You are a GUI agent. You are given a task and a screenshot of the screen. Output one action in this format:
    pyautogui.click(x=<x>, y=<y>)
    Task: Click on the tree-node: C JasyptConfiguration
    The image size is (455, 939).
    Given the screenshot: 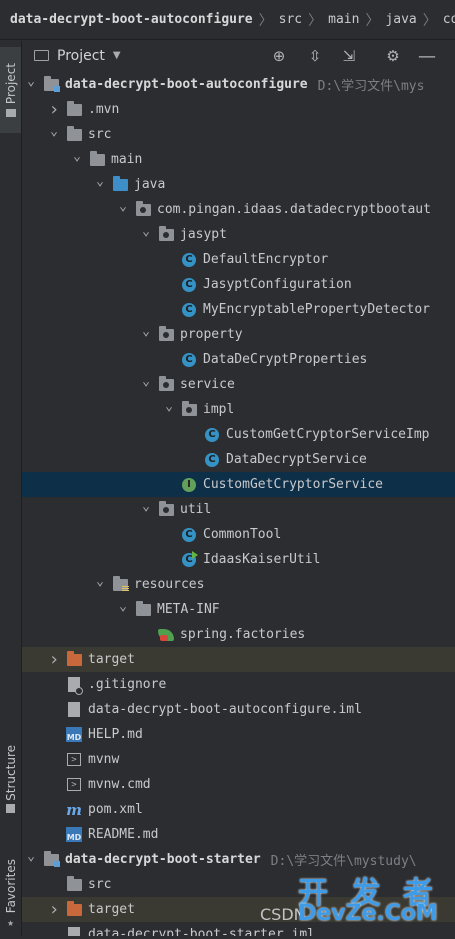 What is the action you would take?
    pyautogui.click(x=238, y=284)
    